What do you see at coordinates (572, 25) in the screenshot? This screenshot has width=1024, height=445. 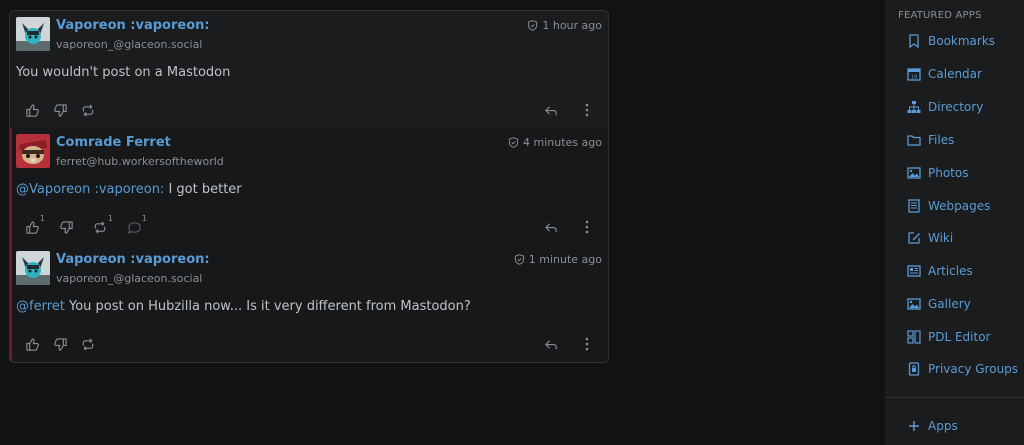 I see `post-timestamp: 1 hour ago` at bounding box center [572, 25].